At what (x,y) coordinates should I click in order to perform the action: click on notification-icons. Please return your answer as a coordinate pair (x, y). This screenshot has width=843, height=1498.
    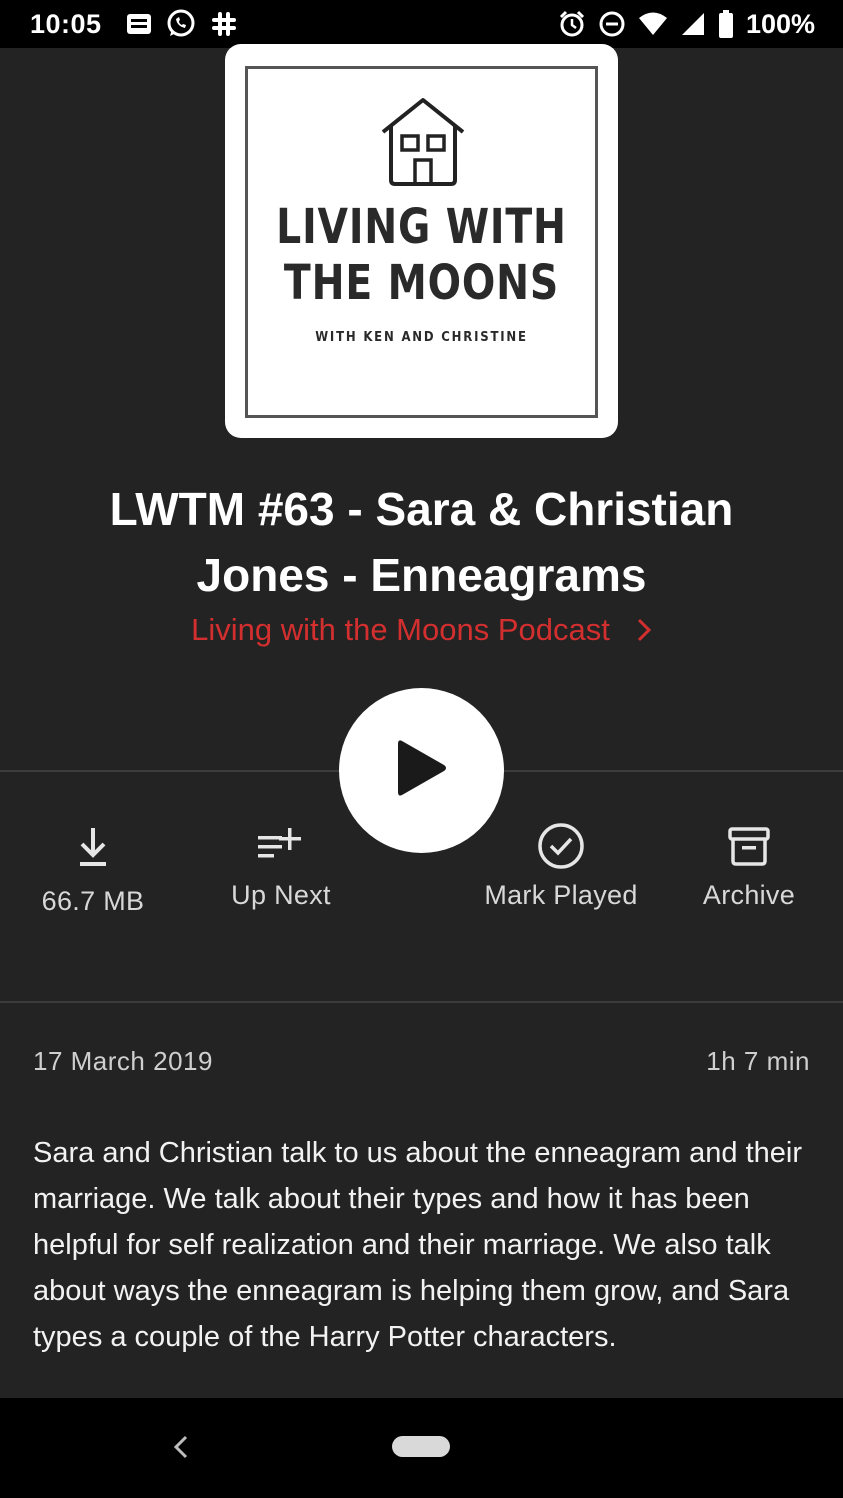
    Looking at the image, I should click on (182, 24).